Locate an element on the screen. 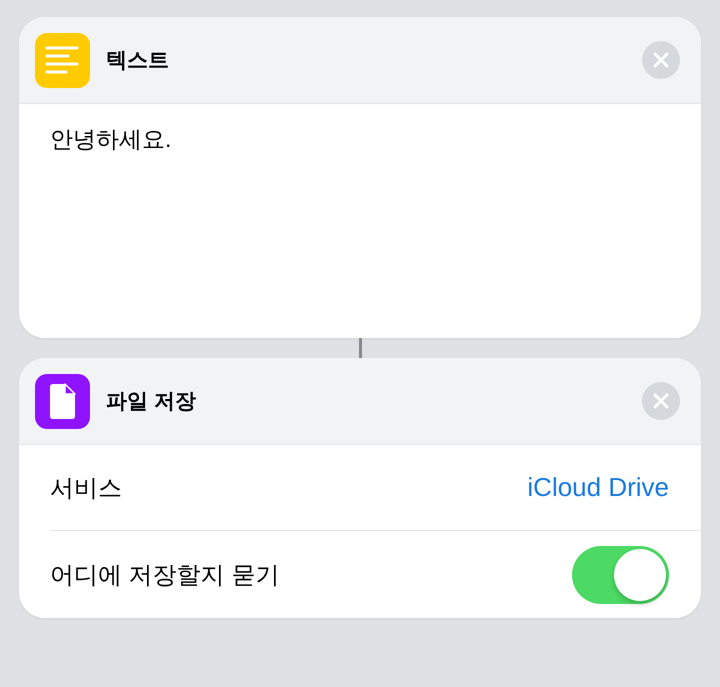 The image size is (720, 687). connector-line is located at coordinates (360, 348).